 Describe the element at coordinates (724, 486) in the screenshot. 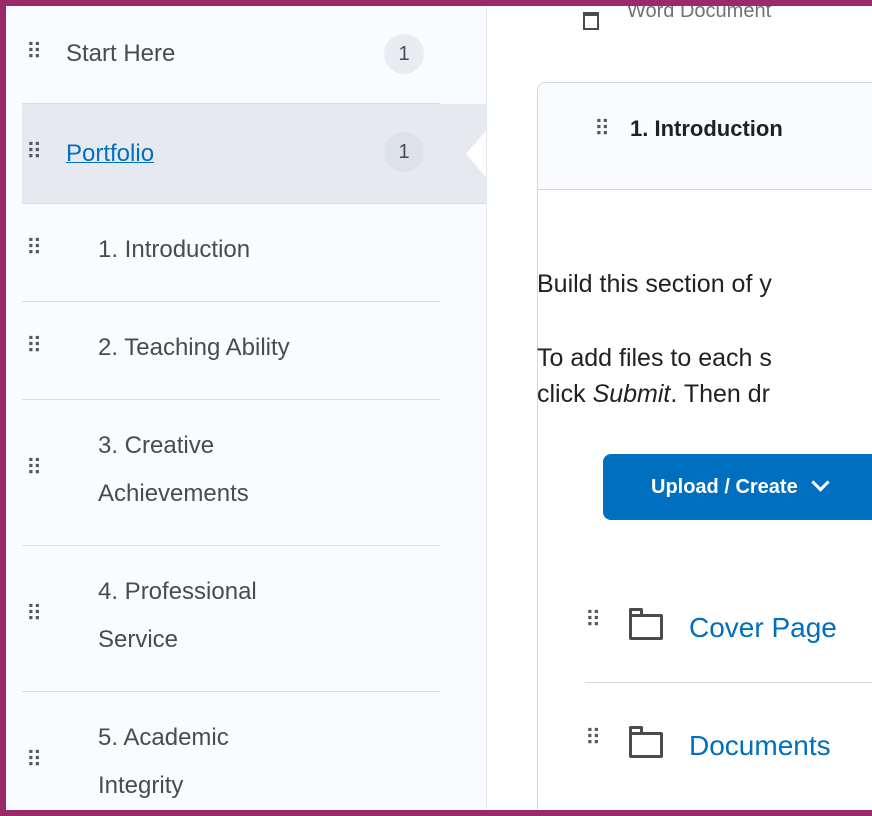

I see `upload-create-label: Upload / Create` at that location.